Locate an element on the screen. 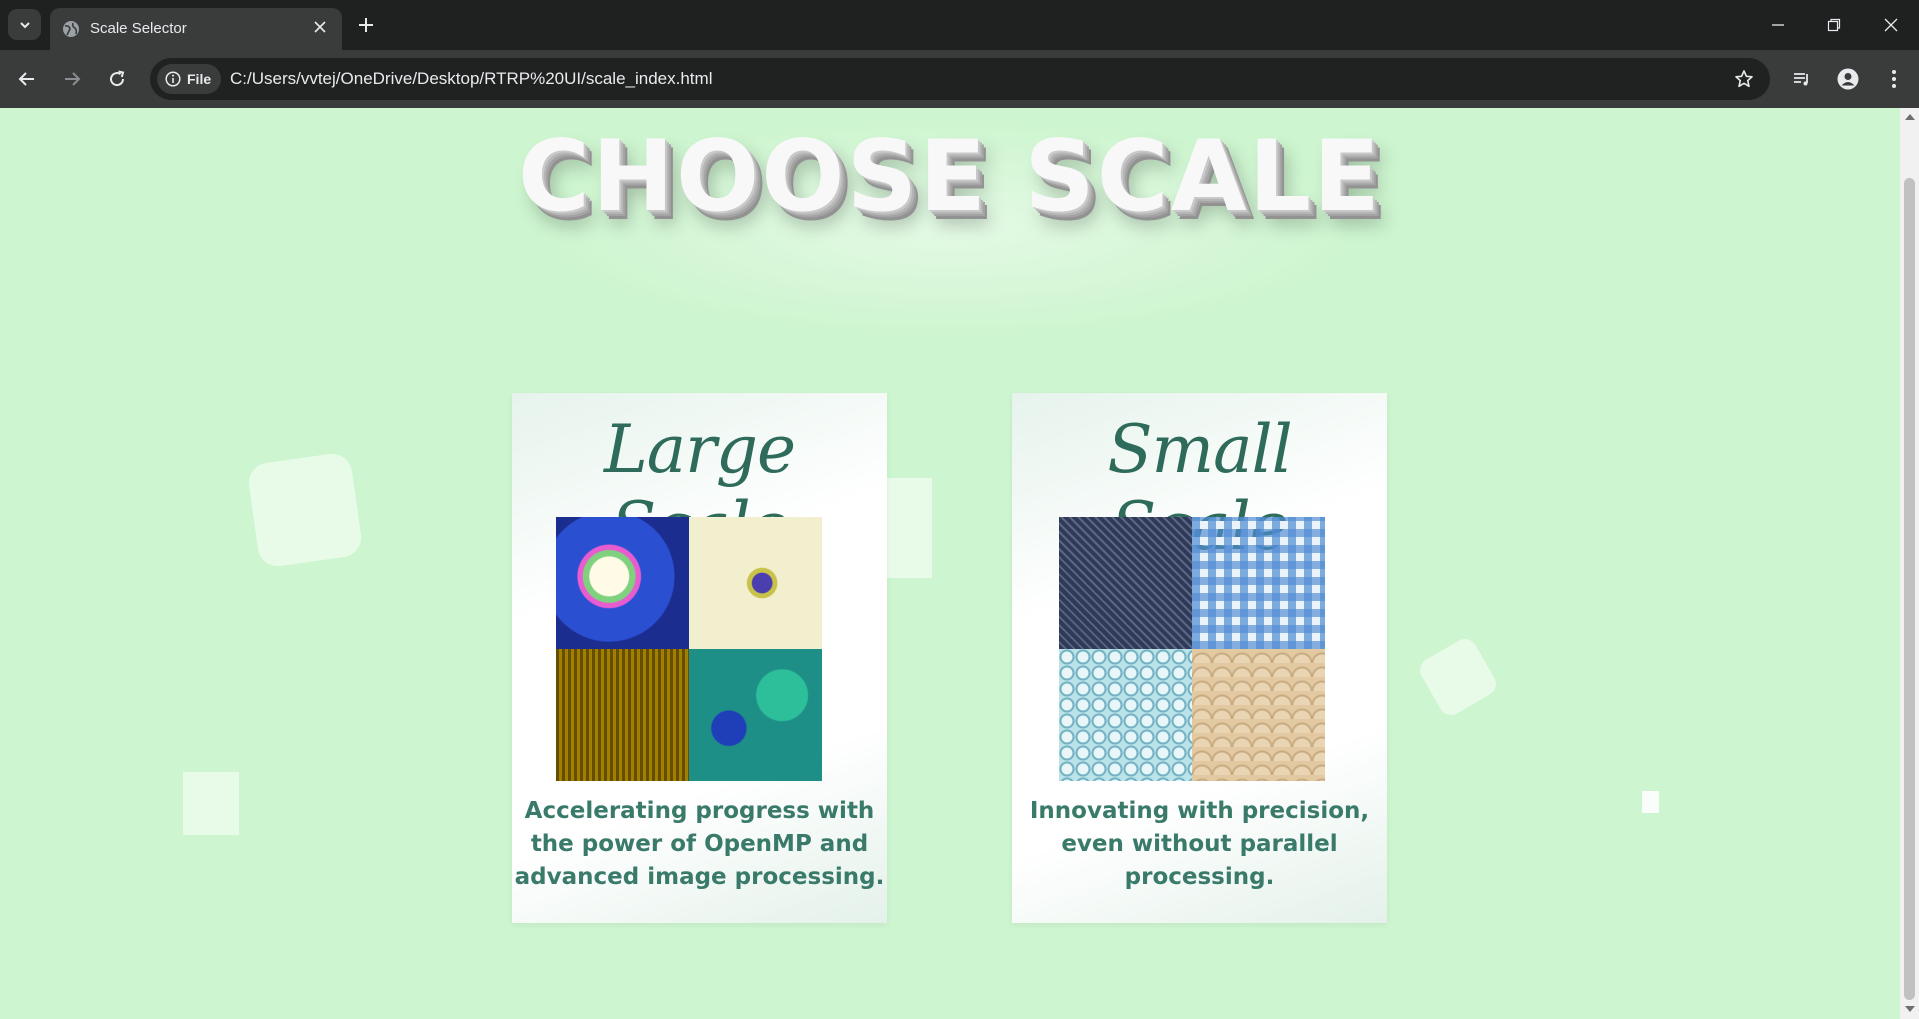 The image size is (1919, 1019). reload-icon is located at coordinates (117, 78).